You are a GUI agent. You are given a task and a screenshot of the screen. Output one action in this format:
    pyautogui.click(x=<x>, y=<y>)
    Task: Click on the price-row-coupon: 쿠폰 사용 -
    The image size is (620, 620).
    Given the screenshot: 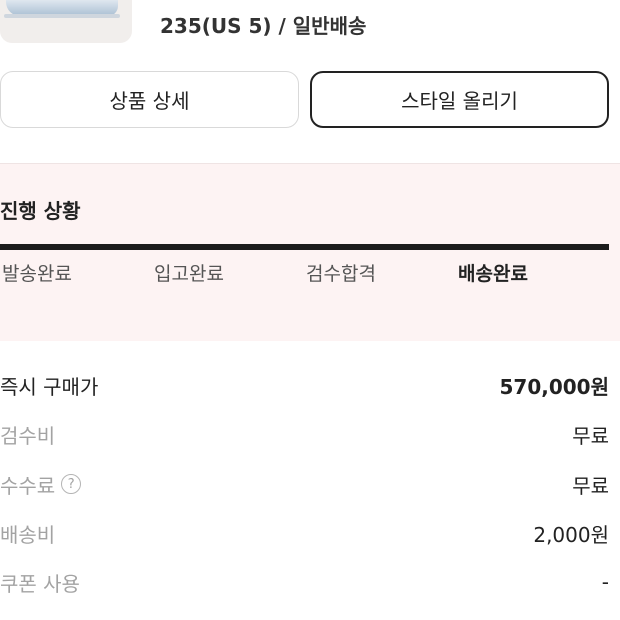 What is the action you would take?
    pyautogui.click(x=304, y=582)
    